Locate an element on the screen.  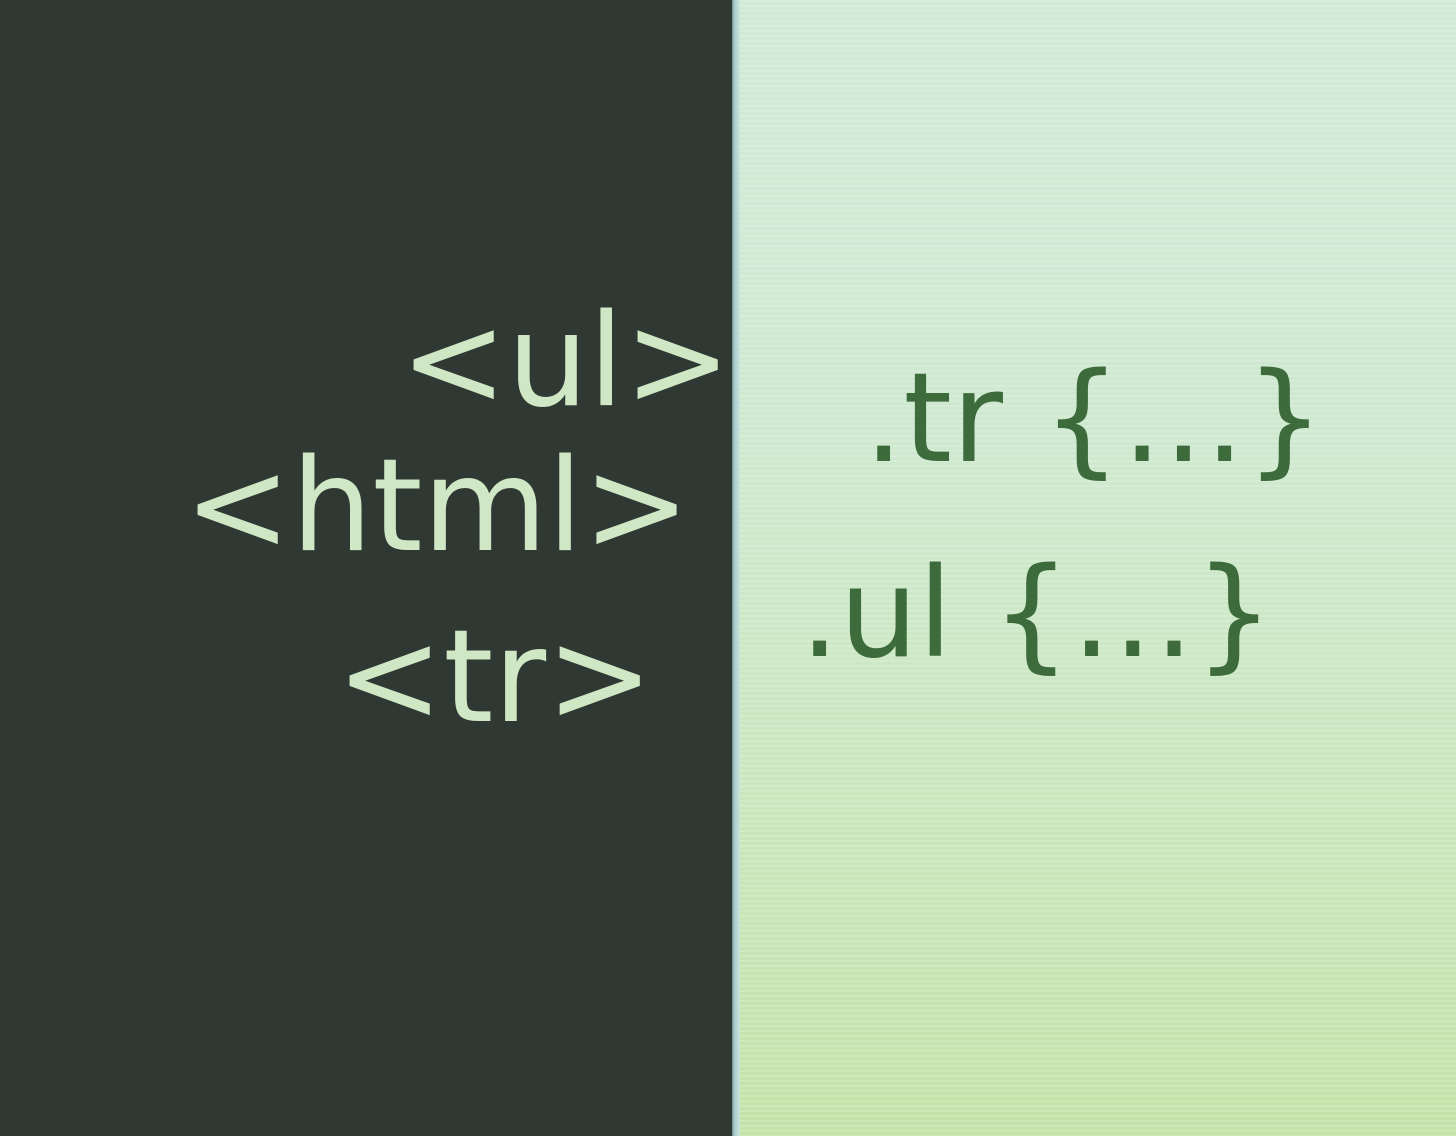
css-rule-ul: .ul {…} is located at coordinates (1037, 614).